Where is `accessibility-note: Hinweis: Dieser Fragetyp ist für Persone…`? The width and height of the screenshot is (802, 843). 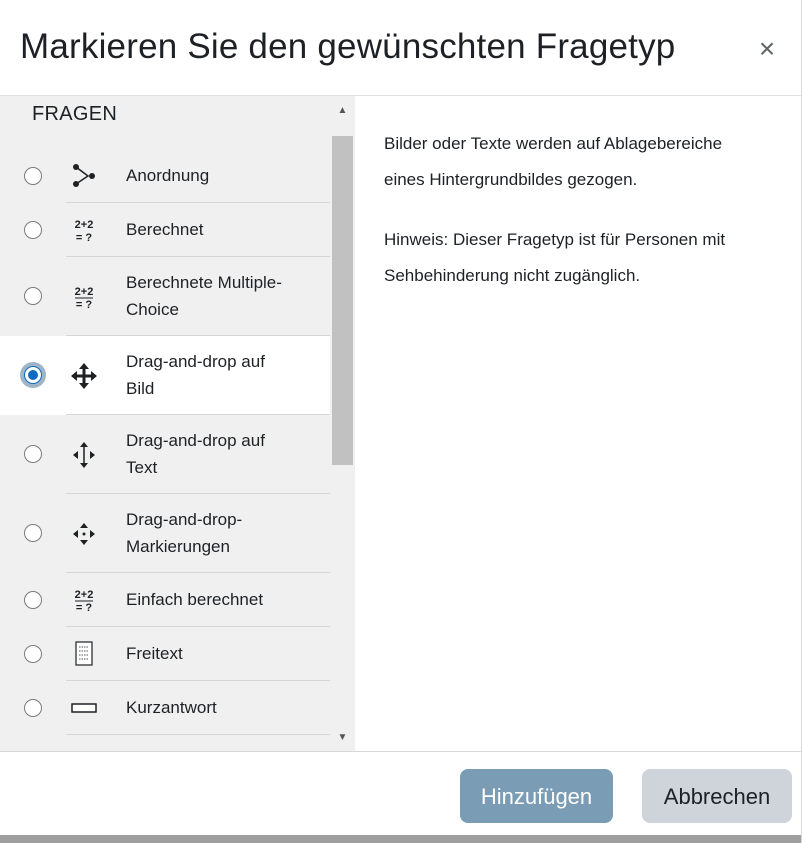 accessibility-note: Hinweis: Dieser Fragetyp ist für Persone… is located at coordinates (555, 257).